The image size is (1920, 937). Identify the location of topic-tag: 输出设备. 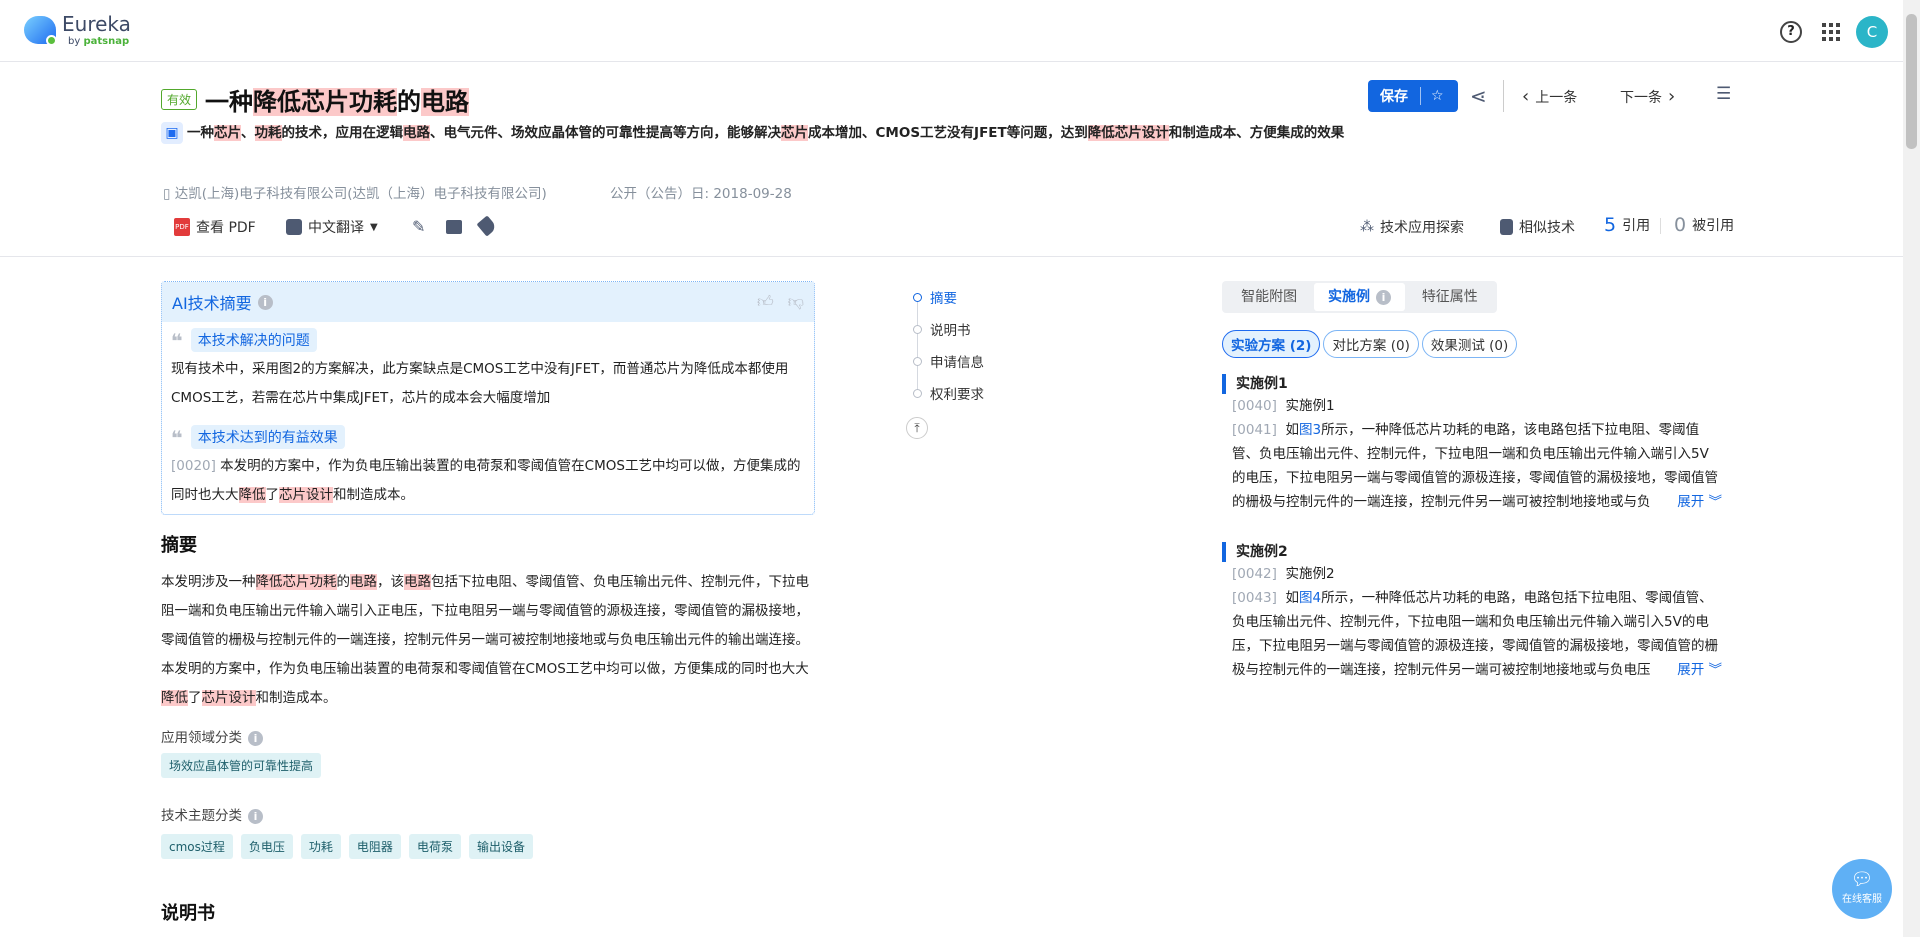
(500, 846).